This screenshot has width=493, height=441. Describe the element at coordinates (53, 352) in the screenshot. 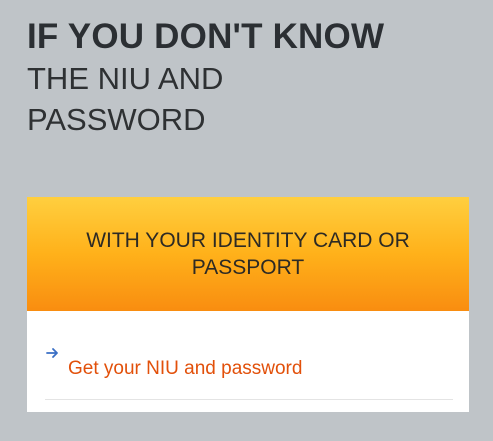

I see `arrow-right-icon` at that location.